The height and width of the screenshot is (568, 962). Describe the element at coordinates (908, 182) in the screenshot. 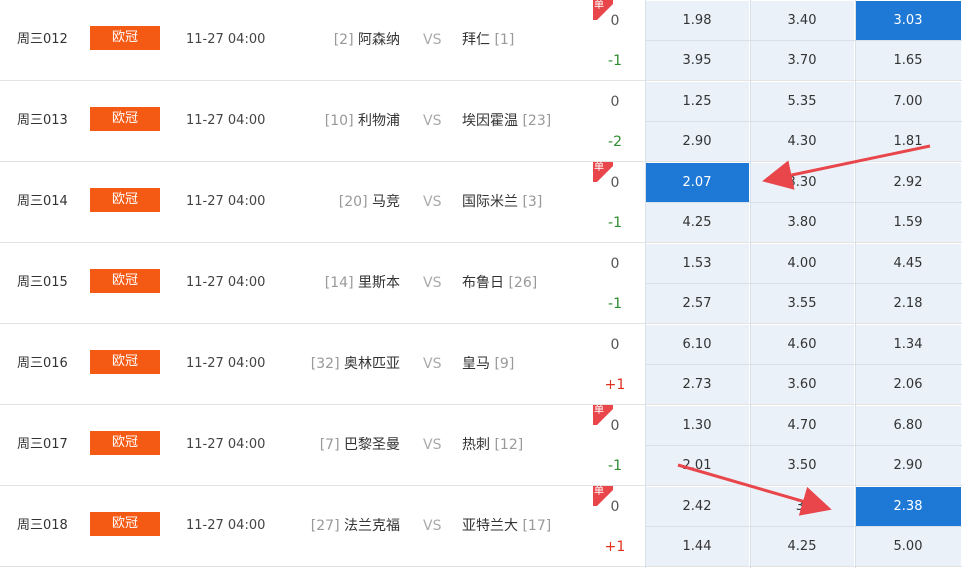

I see `odds-cell: 2.92` at that location.